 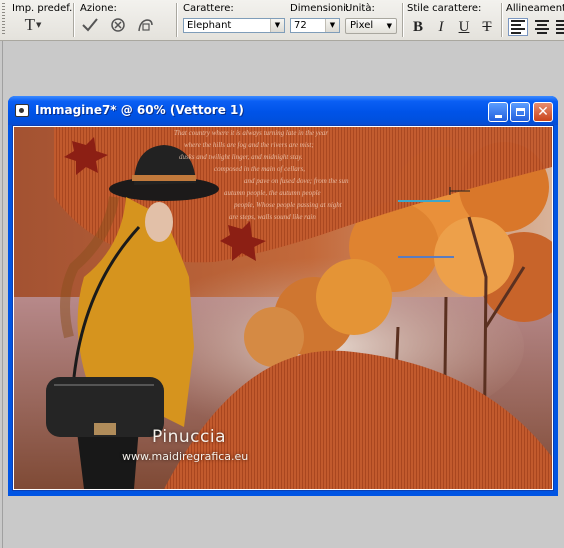 I want to click on bold-button: B, so click(x=418, y=27).